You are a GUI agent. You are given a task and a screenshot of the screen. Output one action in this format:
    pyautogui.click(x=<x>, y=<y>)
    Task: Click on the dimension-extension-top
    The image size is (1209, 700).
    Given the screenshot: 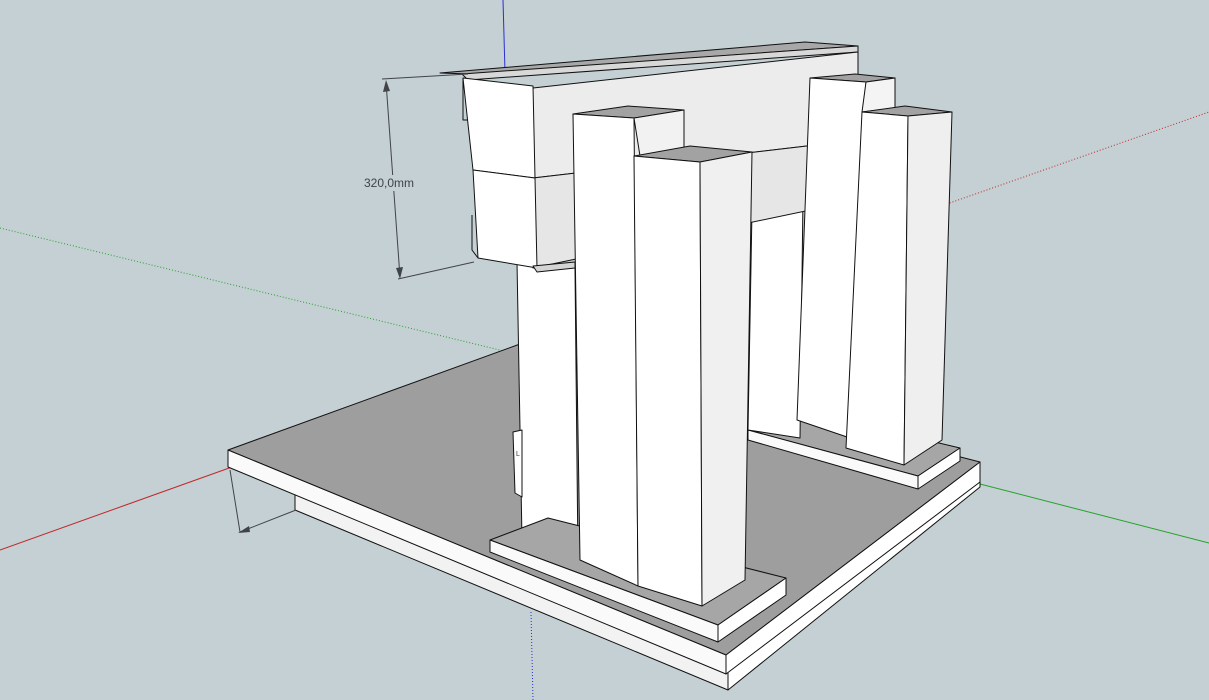 What is the action you would take?
    pyautogui.click(x=425, y=76)
    